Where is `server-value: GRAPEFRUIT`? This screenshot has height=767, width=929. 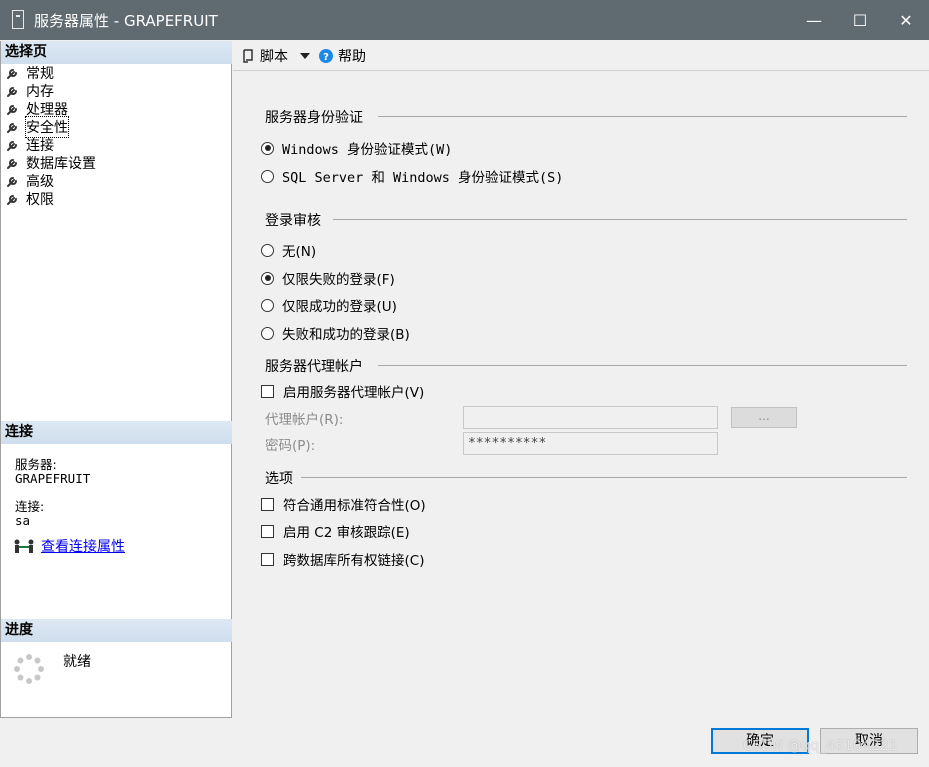
server-value: GRAPEFRUIT is located at coordinates (53, 478).